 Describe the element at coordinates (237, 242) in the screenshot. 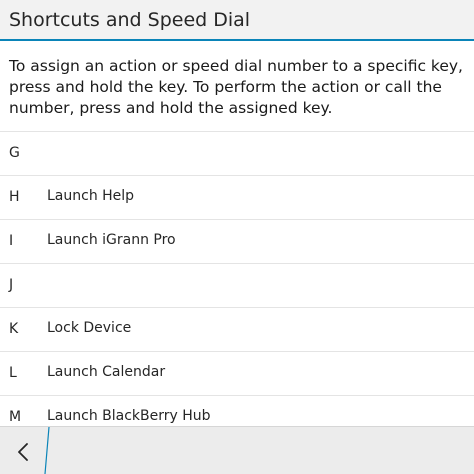

I see `list-item-i: I Launch iGrann Pro` at that location.